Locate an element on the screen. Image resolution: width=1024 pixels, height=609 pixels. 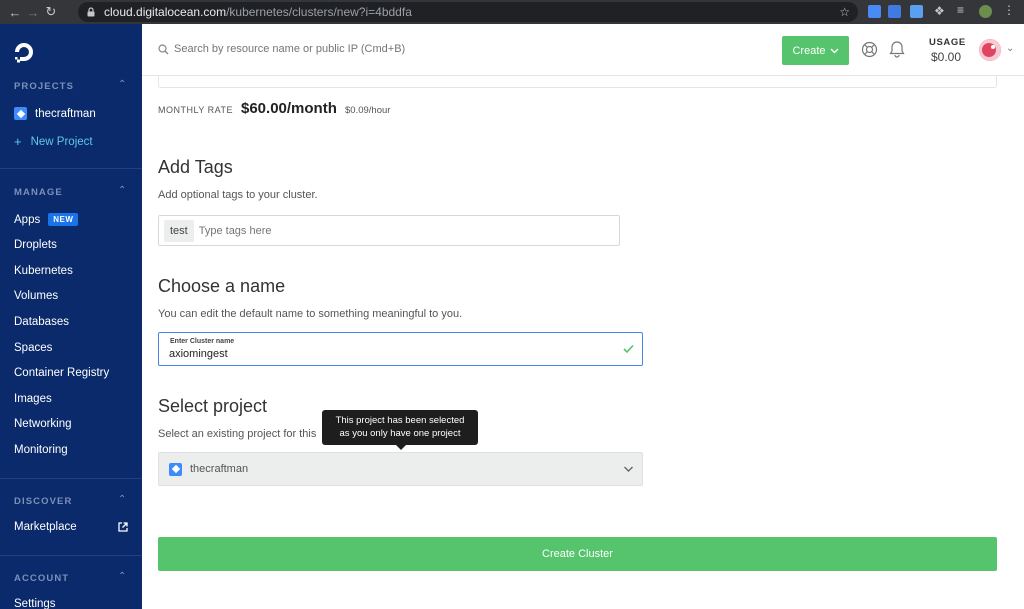
sidebar-item-label: Volumes is located at coordinates (36, 296).